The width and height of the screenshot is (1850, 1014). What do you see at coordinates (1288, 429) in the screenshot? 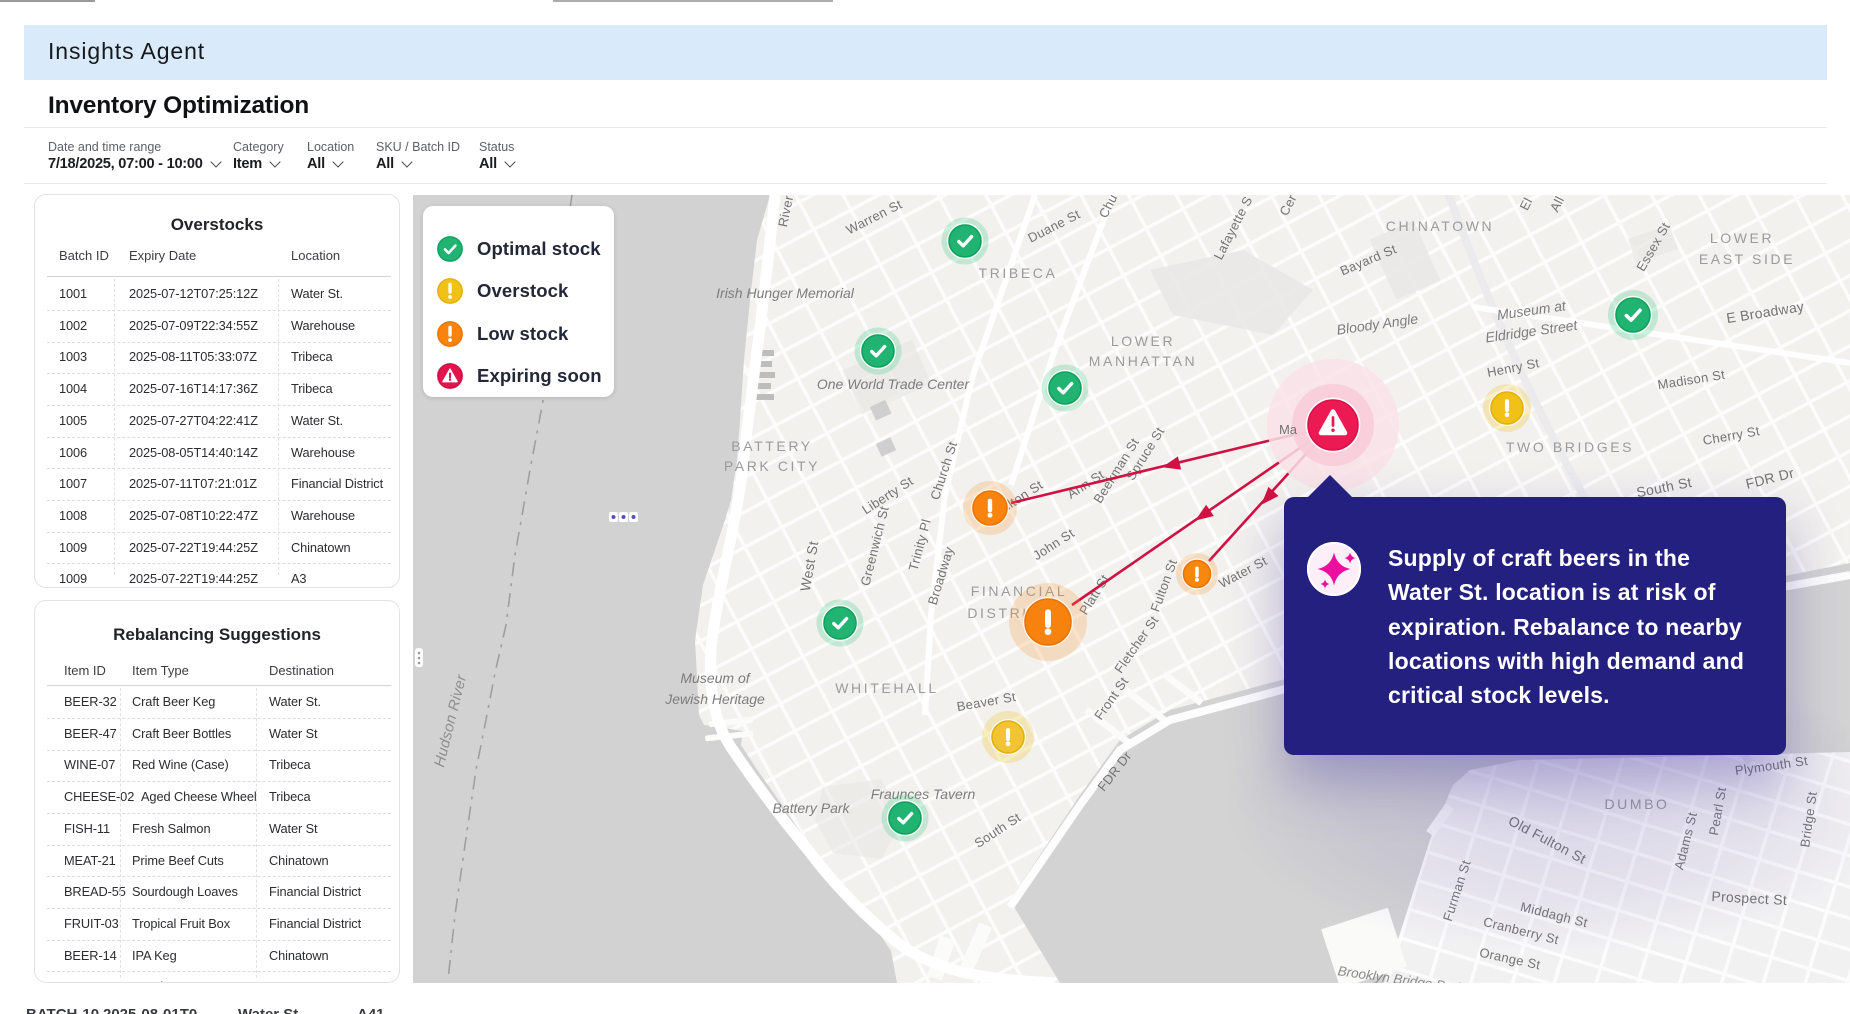
I see `svg-text: Ma` at bounding box center [1288, 429].